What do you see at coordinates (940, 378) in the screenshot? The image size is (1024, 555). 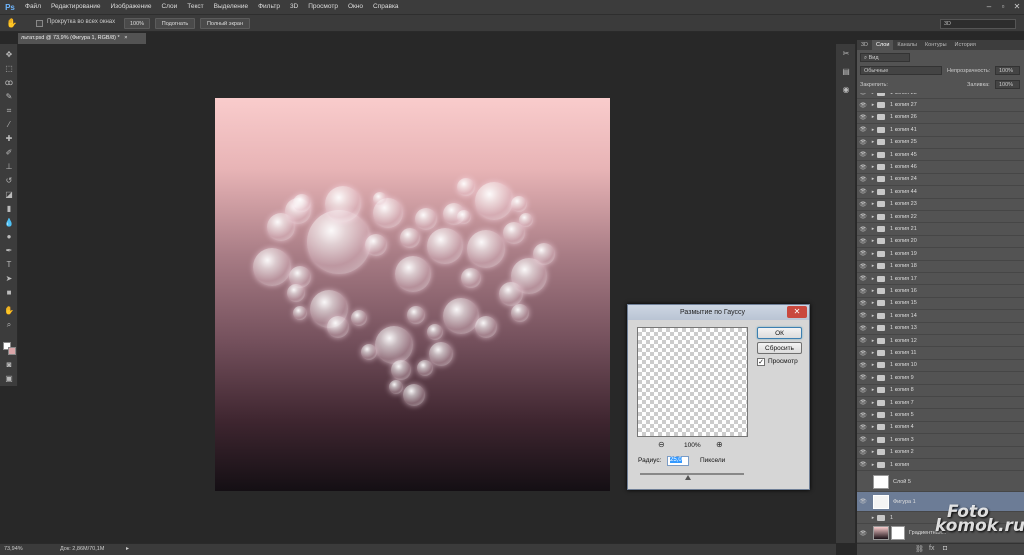 I see `layer-row: 👁 ▸ 1 копия 9` at bounding box center [940, 378].